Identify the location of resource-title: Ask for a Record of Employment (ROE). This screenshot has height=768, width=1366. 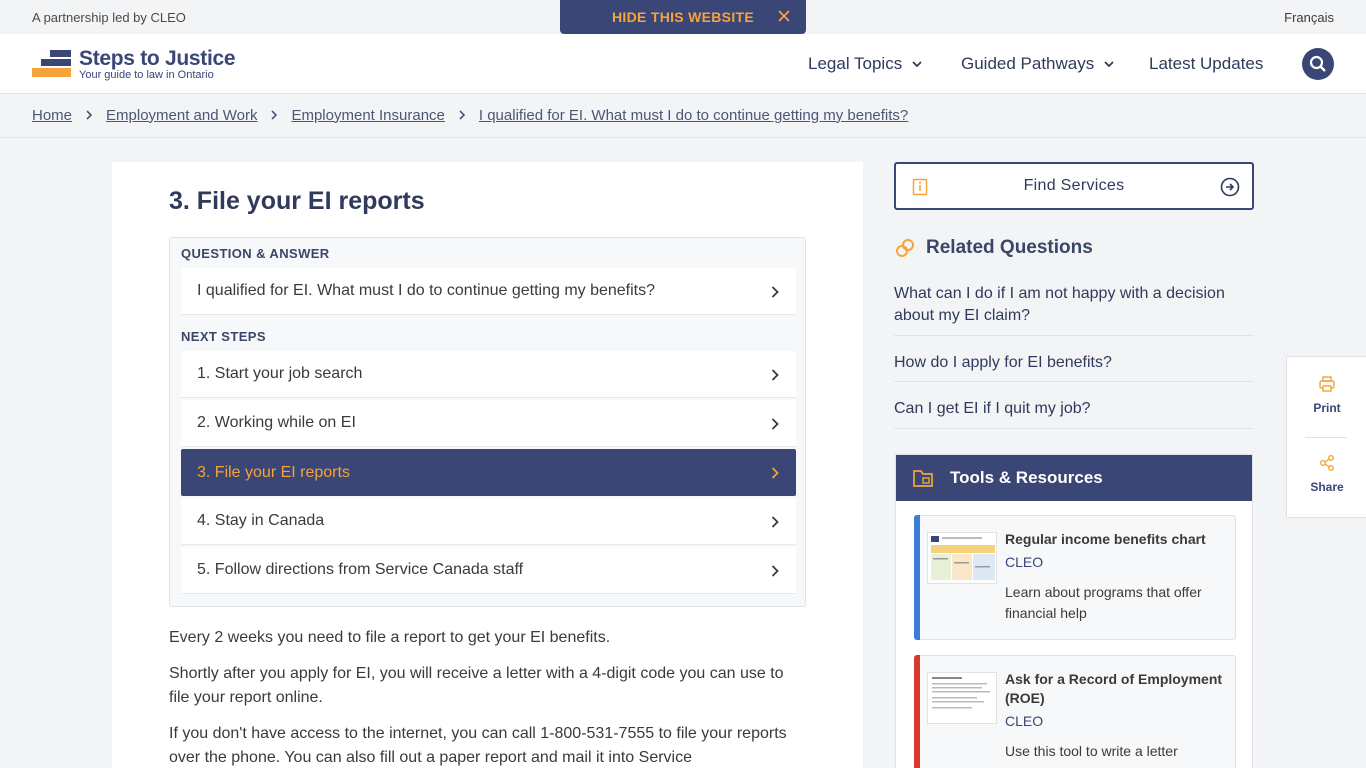
(1114, 688).